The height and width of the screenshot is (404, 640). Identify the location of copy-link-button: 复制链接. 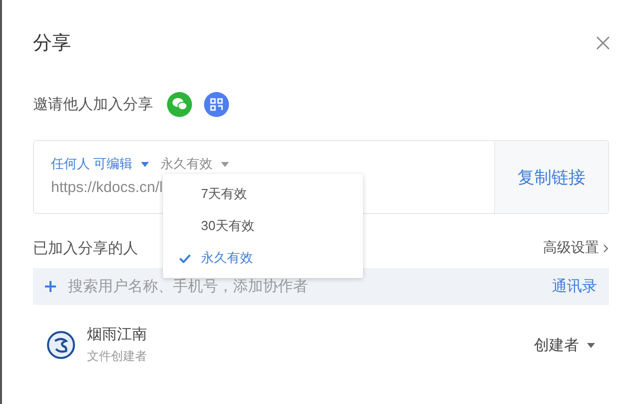
(551, 177).